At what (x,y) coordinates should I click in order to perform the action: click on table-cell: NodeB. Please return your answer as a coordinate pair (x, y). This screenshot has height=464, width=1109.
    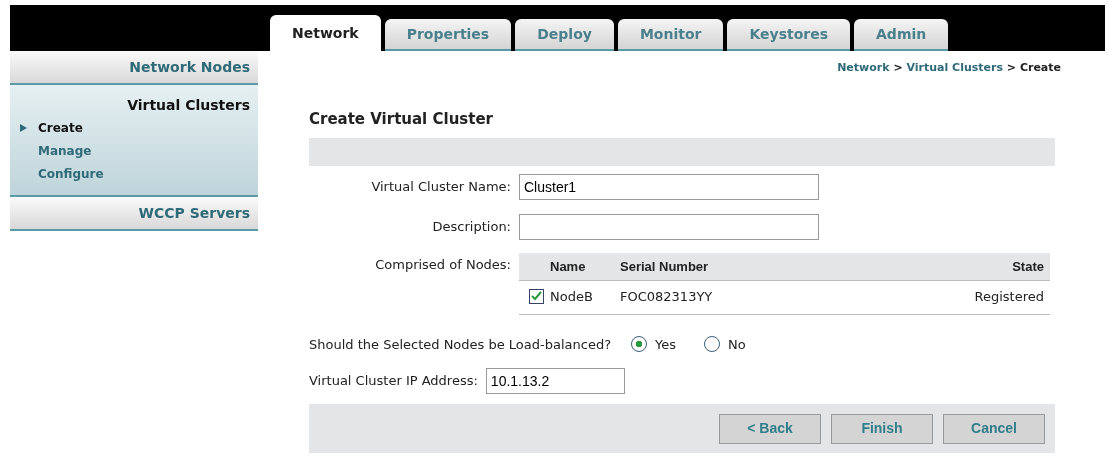
    Looking at the image, I should click on (571, 297).